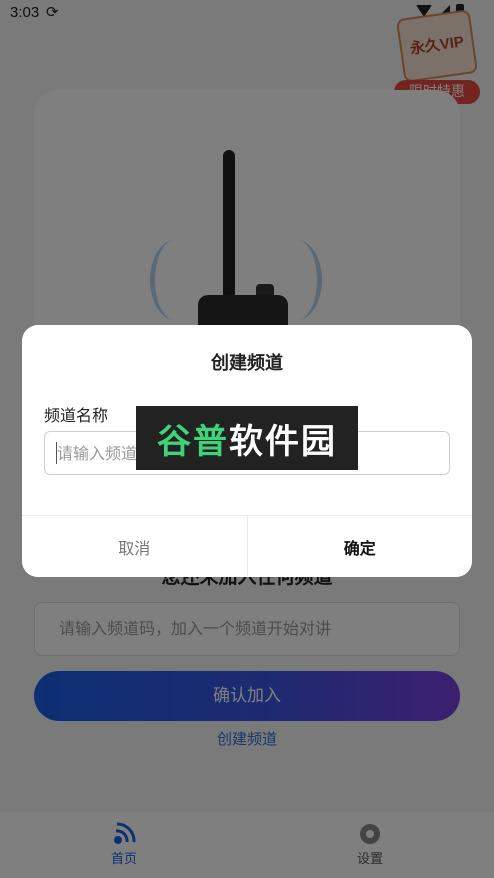 The width and height of the screenshot is (494, 878). Describe the element at coordinates (193, 441) in the screenshot. I see `watermark-part1: 谷普` at that location.